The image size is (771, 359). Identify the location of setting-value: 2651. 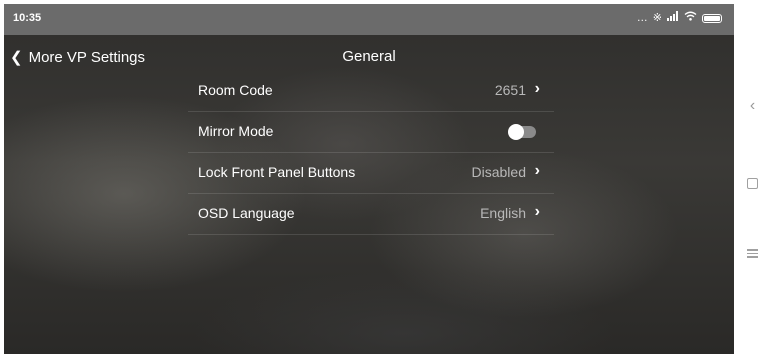
(510, 90).